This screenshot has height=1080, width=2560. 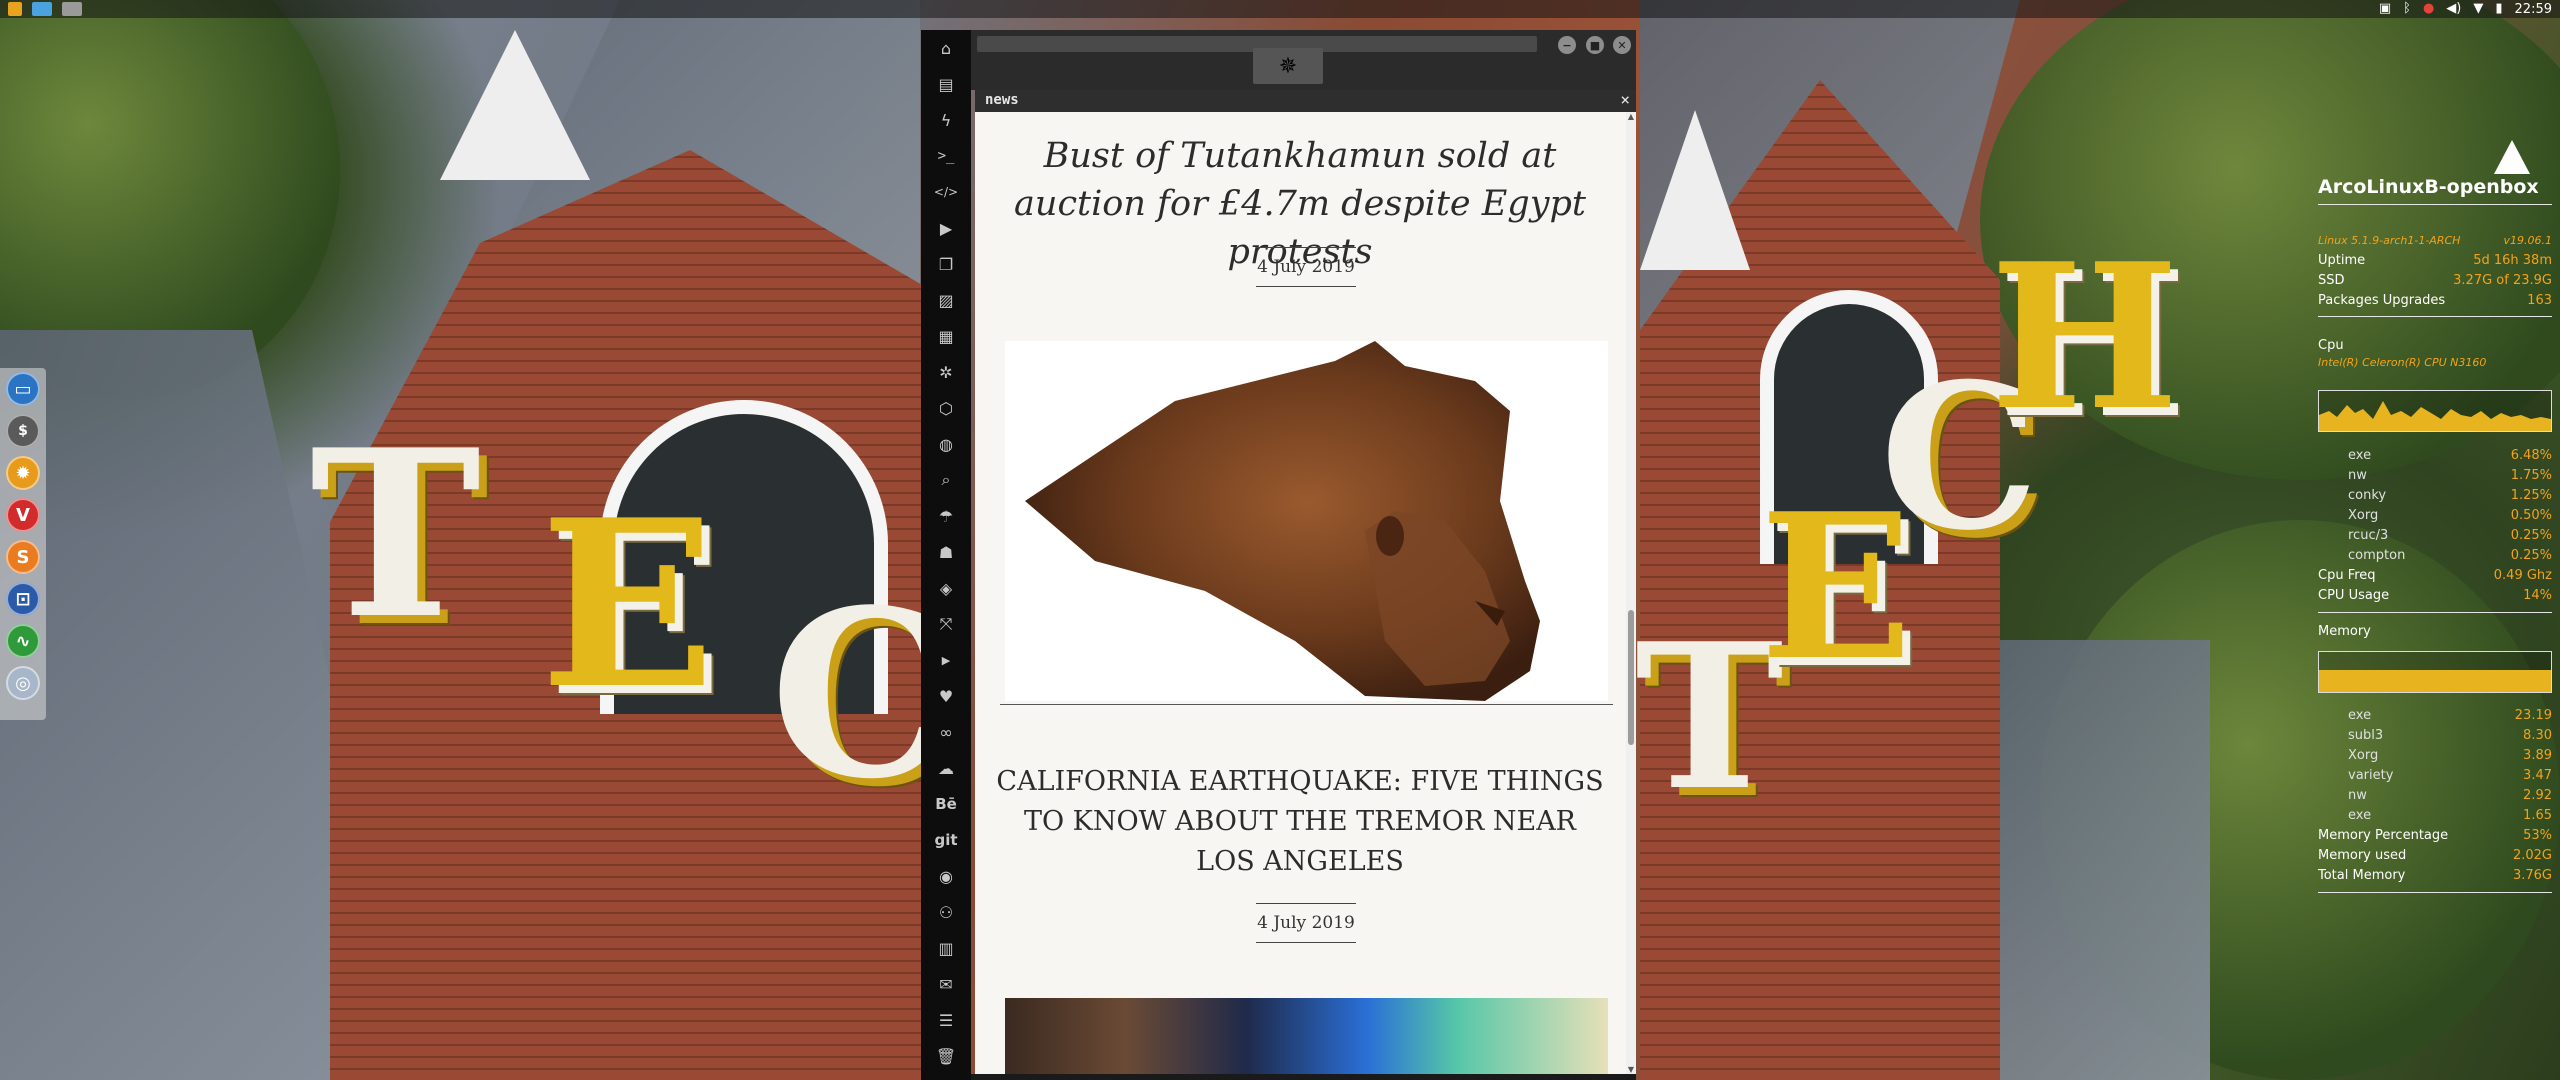 What do you see at coordinates (2435, 536) in the screenshot?
I see `cpu-process-row: rcuc/3 0.25%` at bounding box center [2435, 536].